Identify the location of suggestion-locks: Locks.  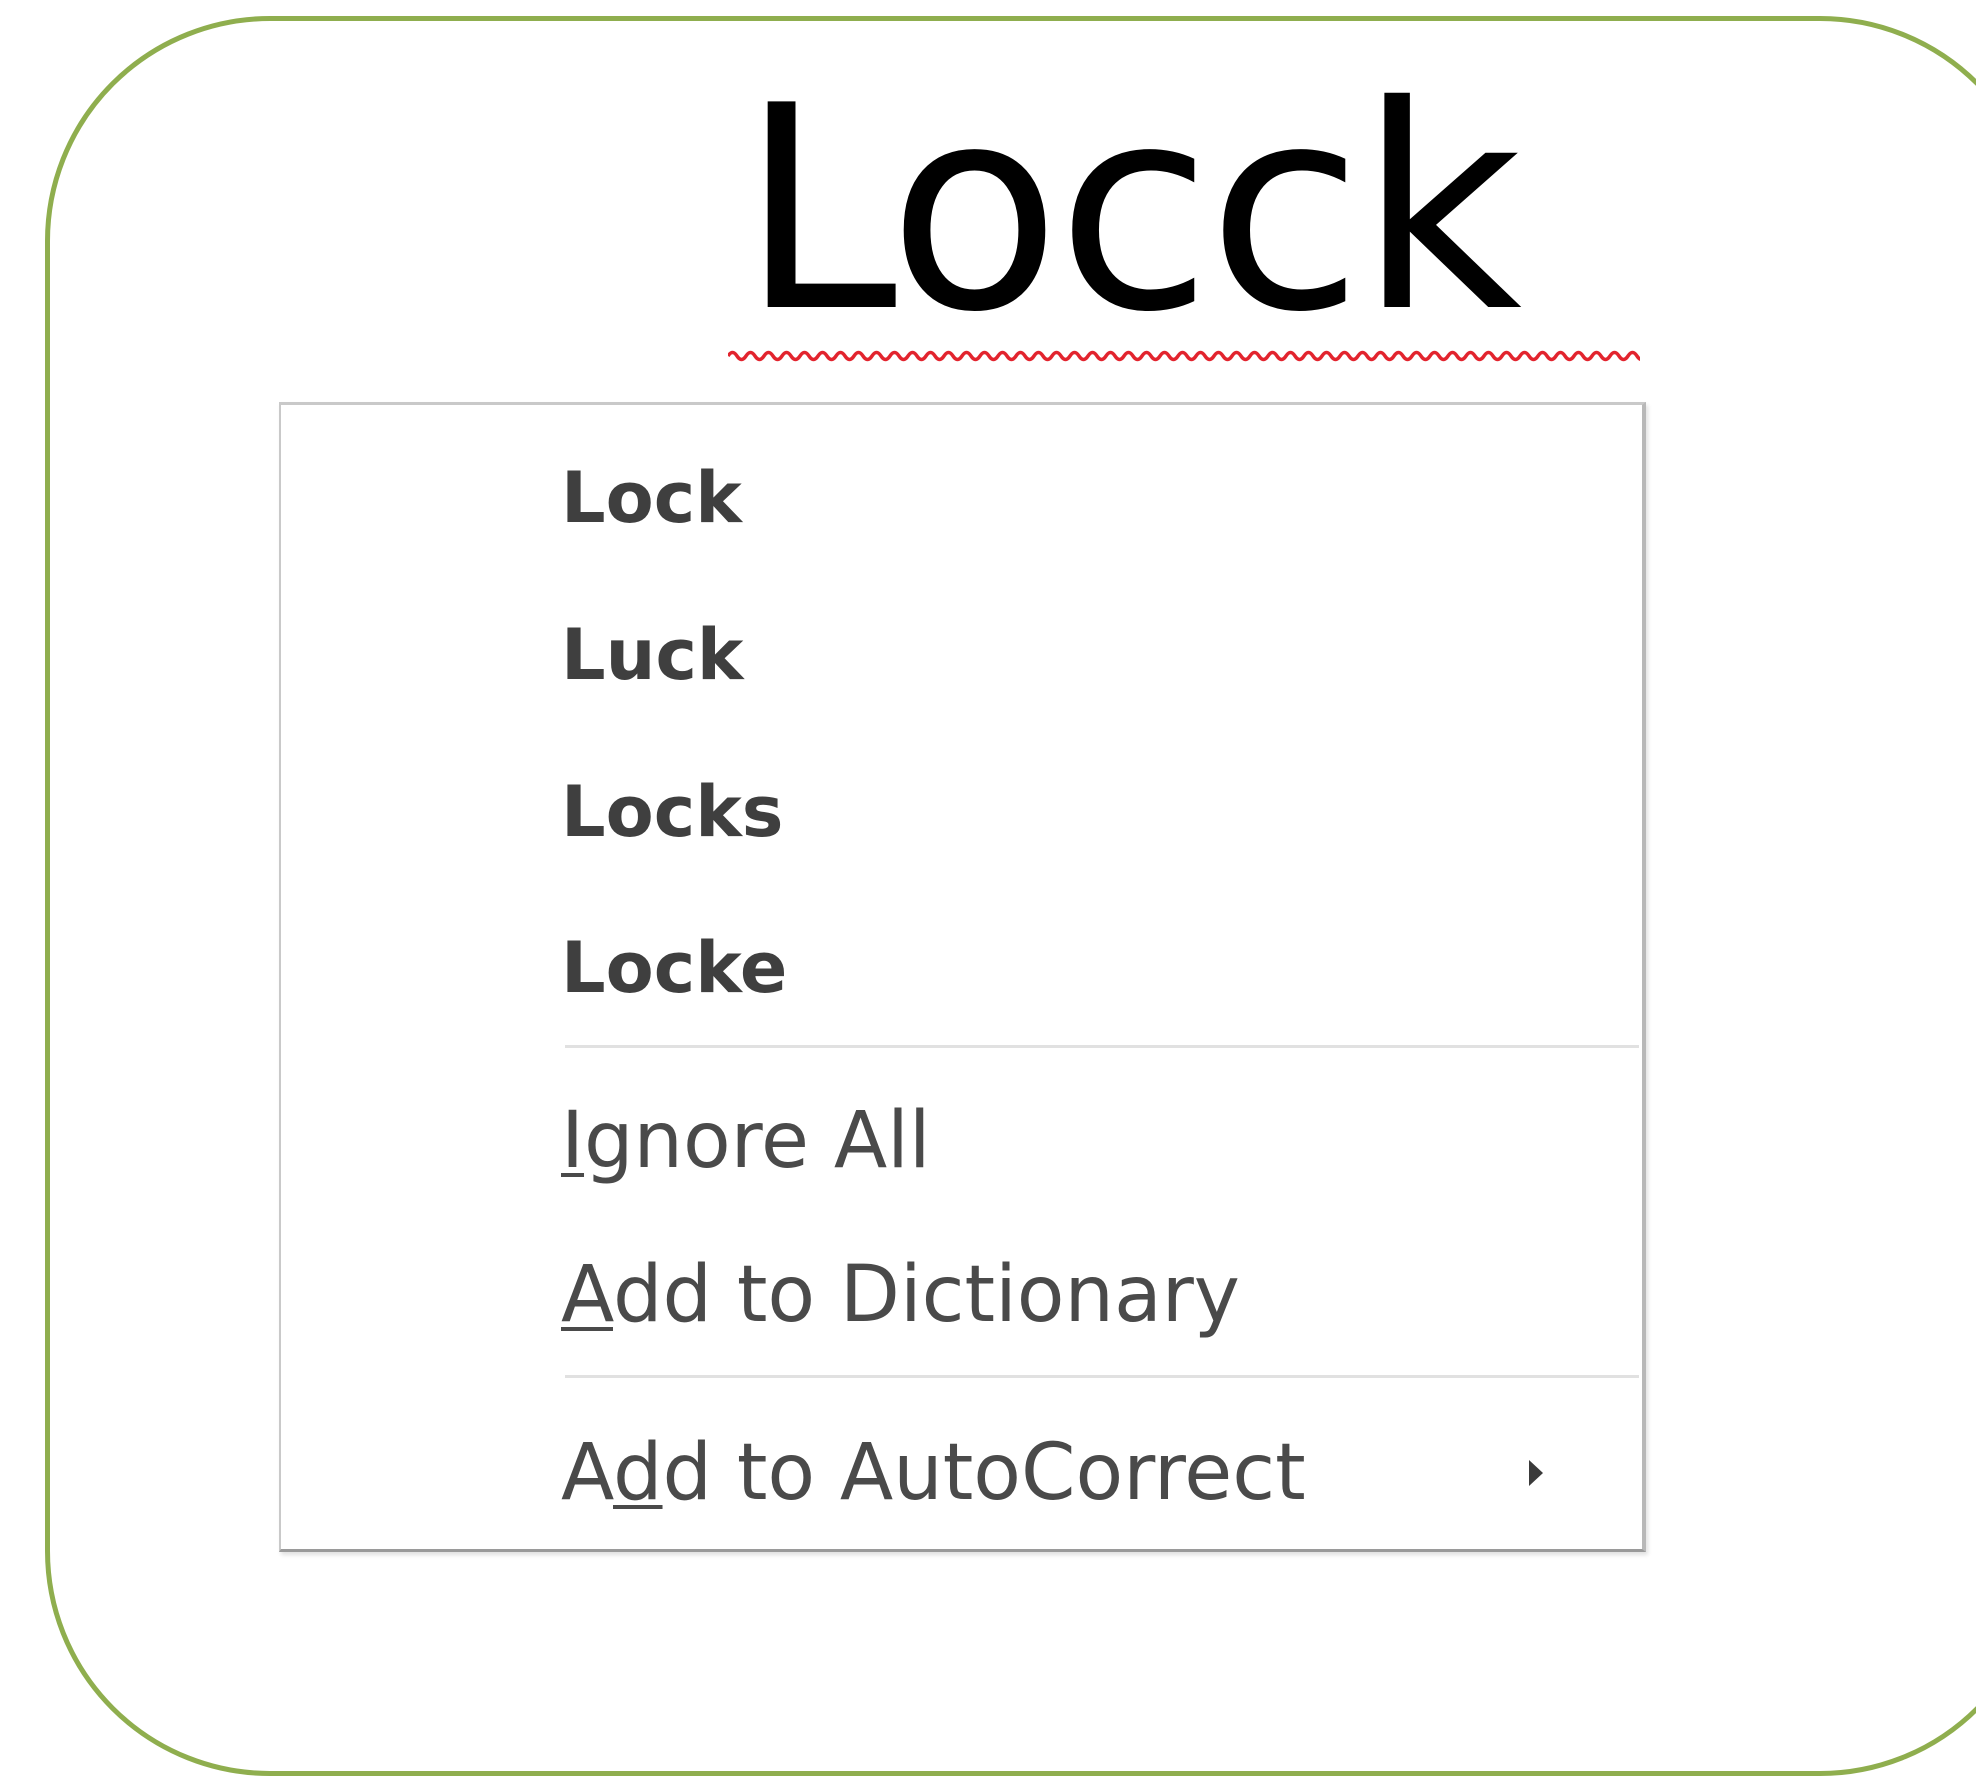
(672, 812).